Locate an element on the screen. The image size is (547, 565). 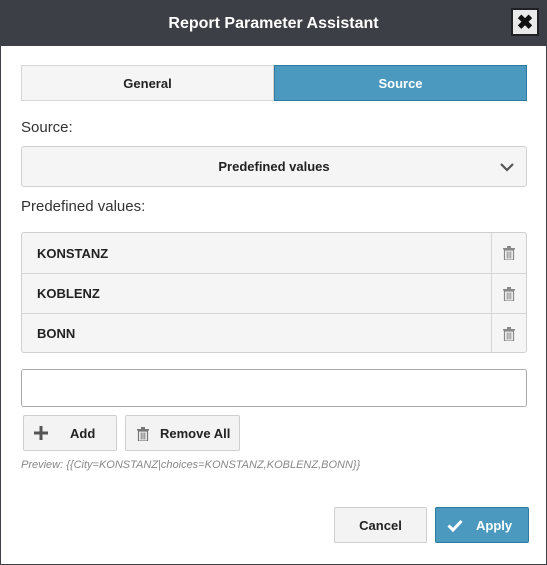
checkmark-icon is located at coordinates (455, 525).